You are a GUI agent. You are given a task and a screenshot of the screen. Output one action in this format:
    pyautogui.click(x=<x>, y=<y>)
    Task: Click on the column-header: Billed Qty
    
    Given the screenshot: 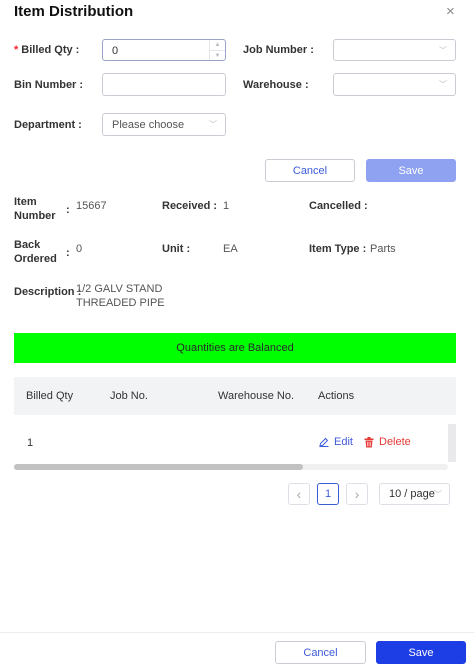 What is the action you would take?
    pyautogui.click(x=50, y=396)
    